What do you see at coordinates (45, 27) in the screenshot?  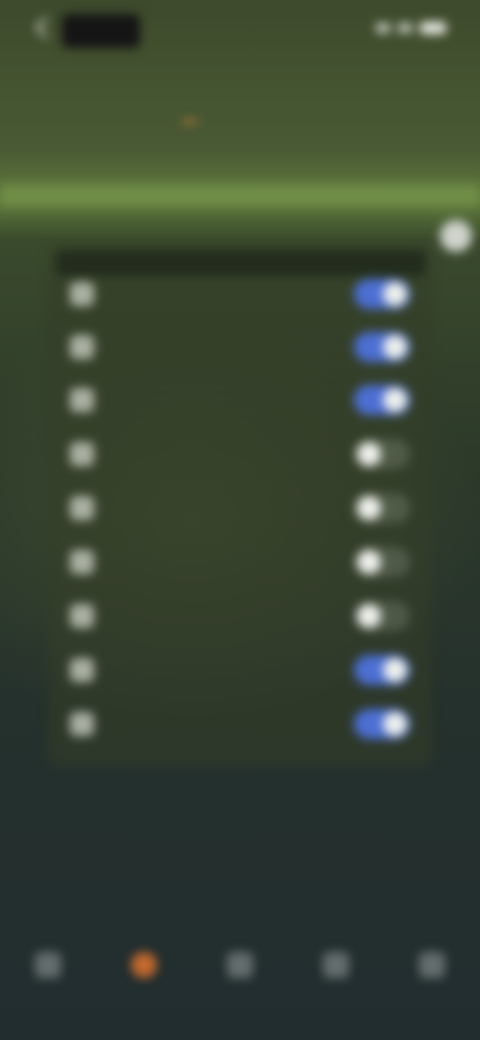 I see `back-icon` at bounding box center [45, 27].